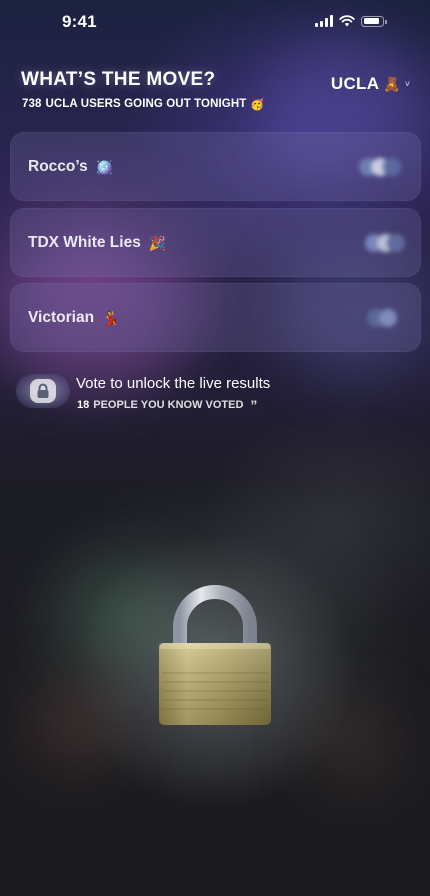 Image resolution: width=430 pixels, height=896 pixels. I want to click on status-bar: 9:41, so click(215, 22).